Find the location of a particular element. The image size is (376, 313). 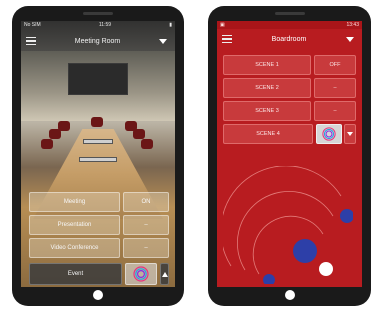

status-time: 11:59 is located at coordinates (105, 25).